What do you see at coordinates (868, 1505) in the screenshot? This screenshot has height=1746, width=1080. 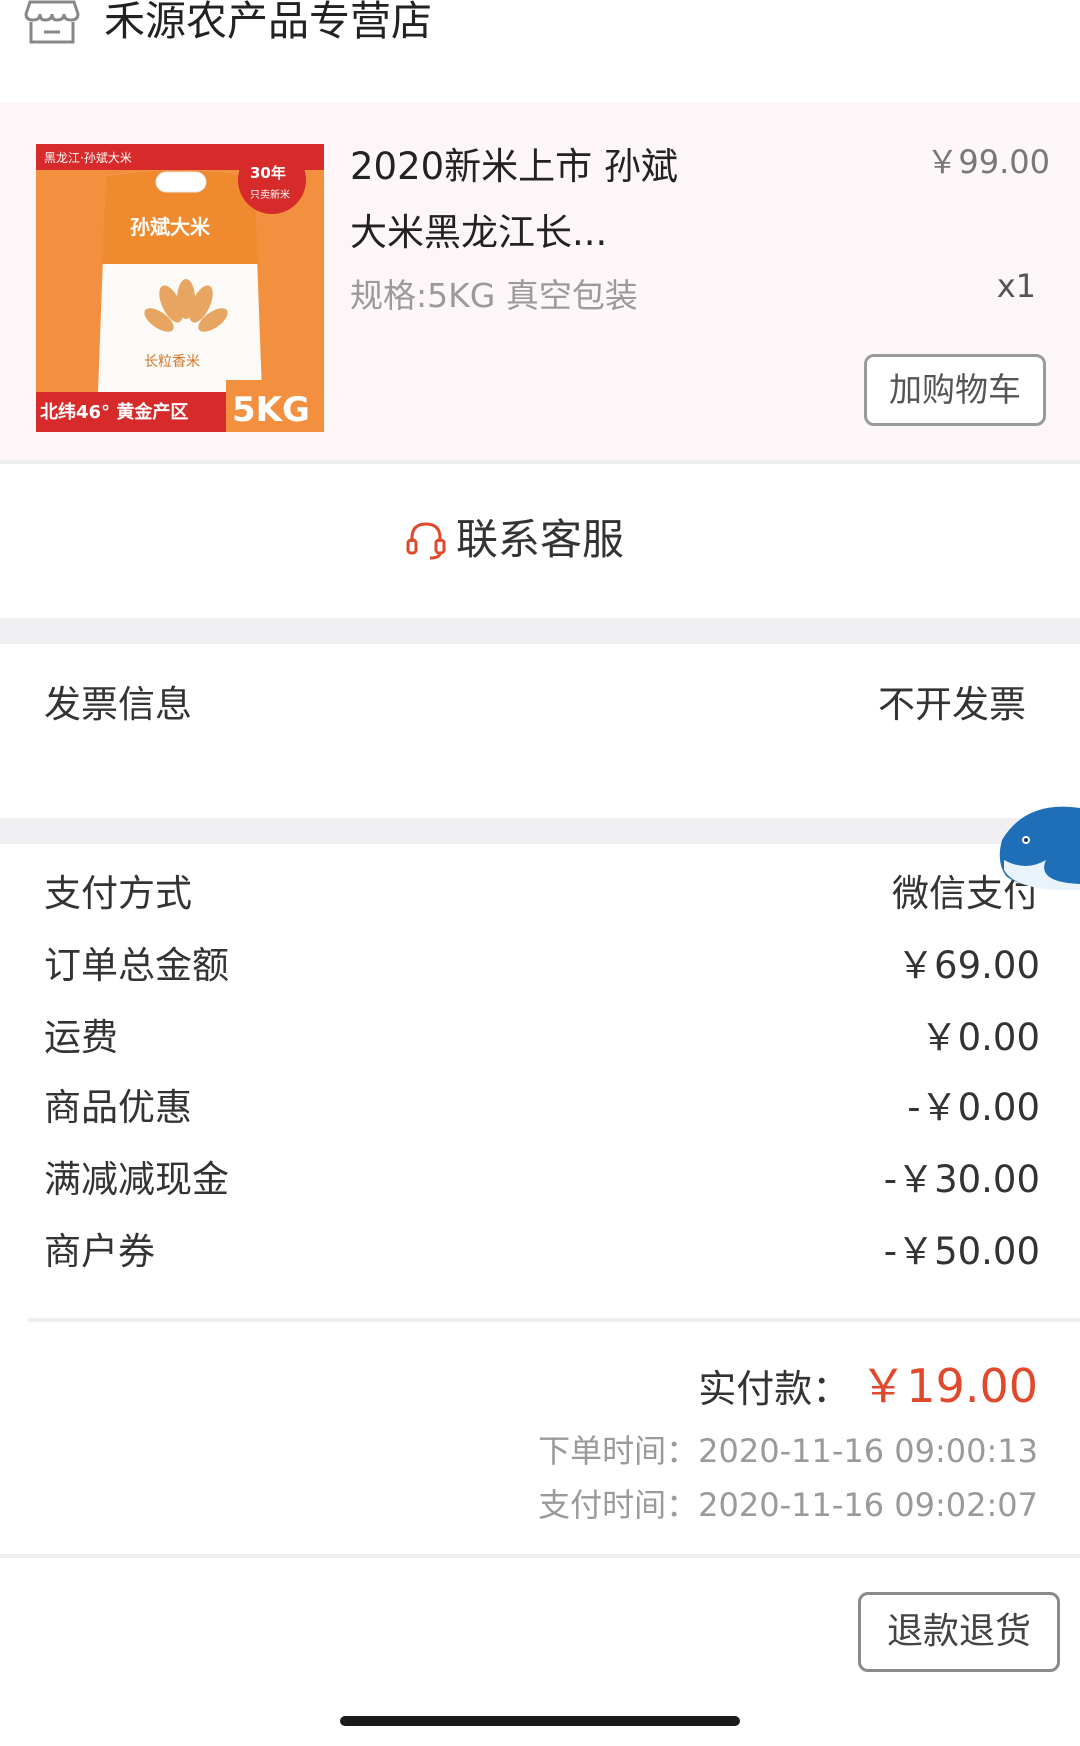 I see `pay-time-value: 2020-11-16 09:02:07` at bounding box center [868, 1505].